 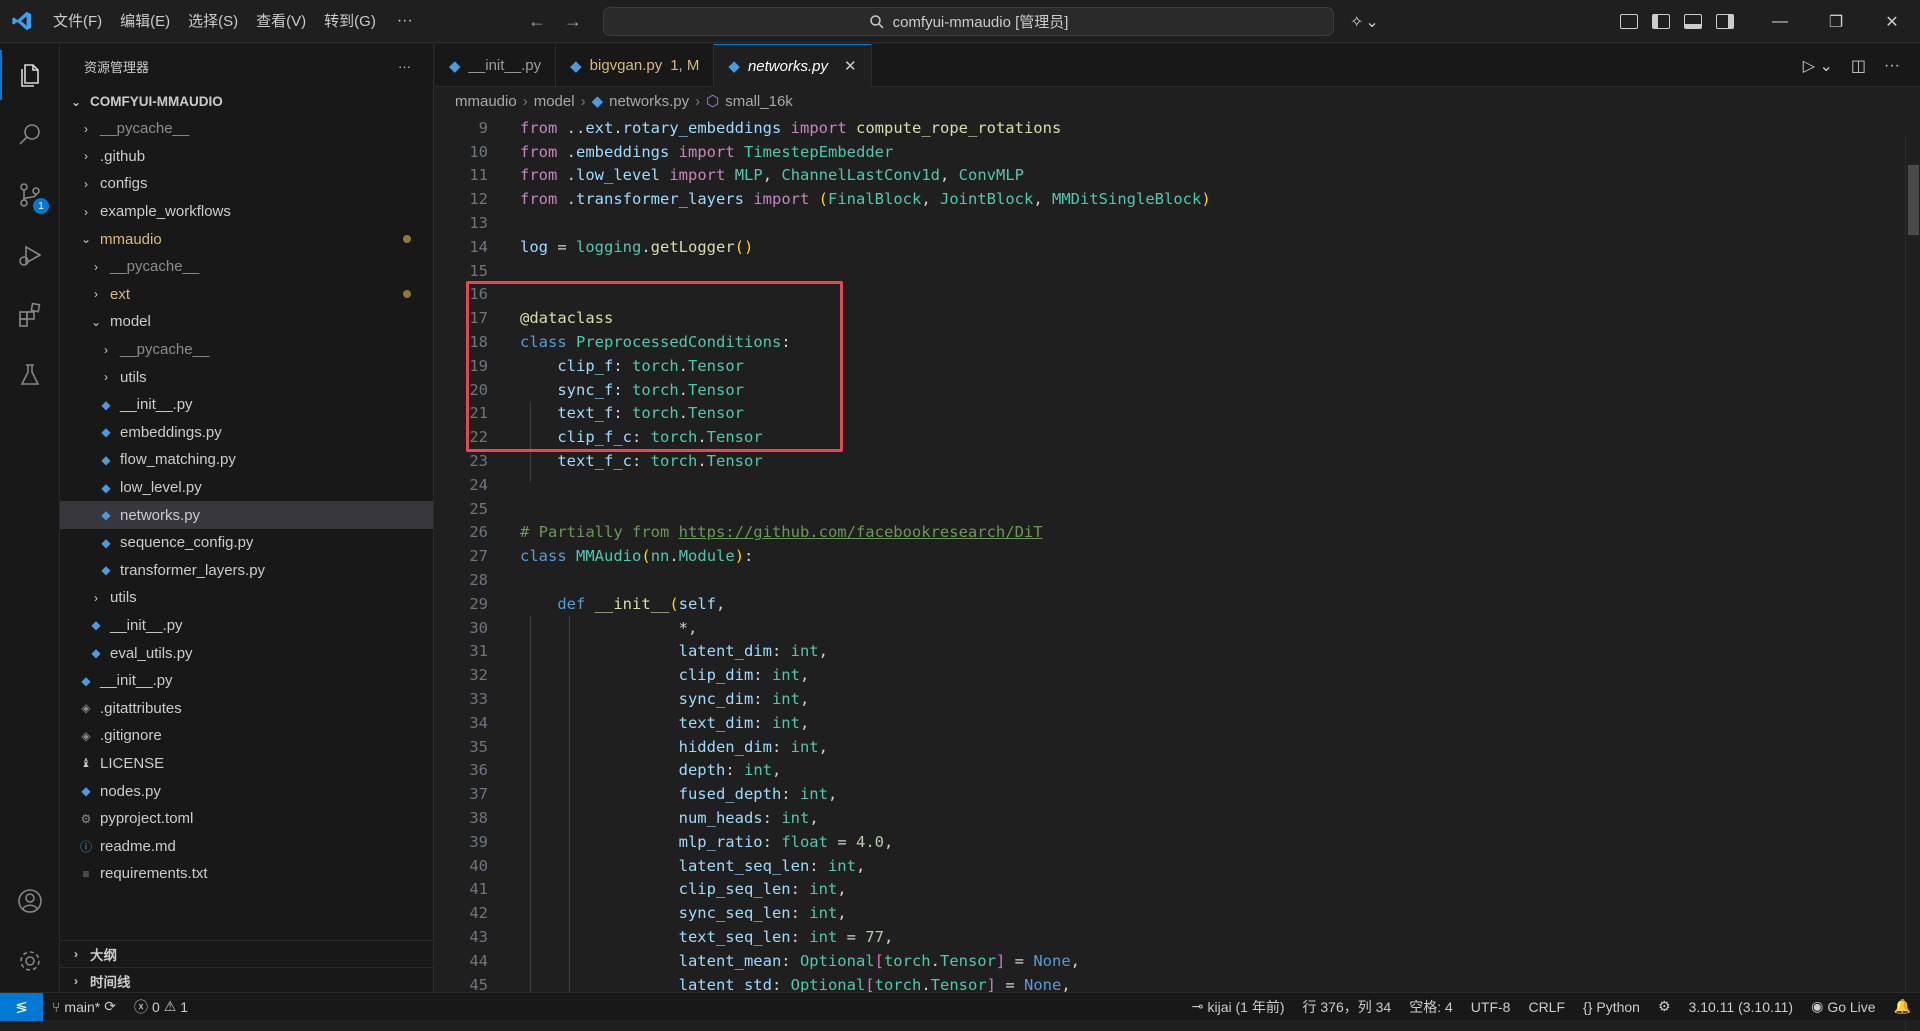 I want to click on toggle-panel-icon, so click(x=1693, y=21).